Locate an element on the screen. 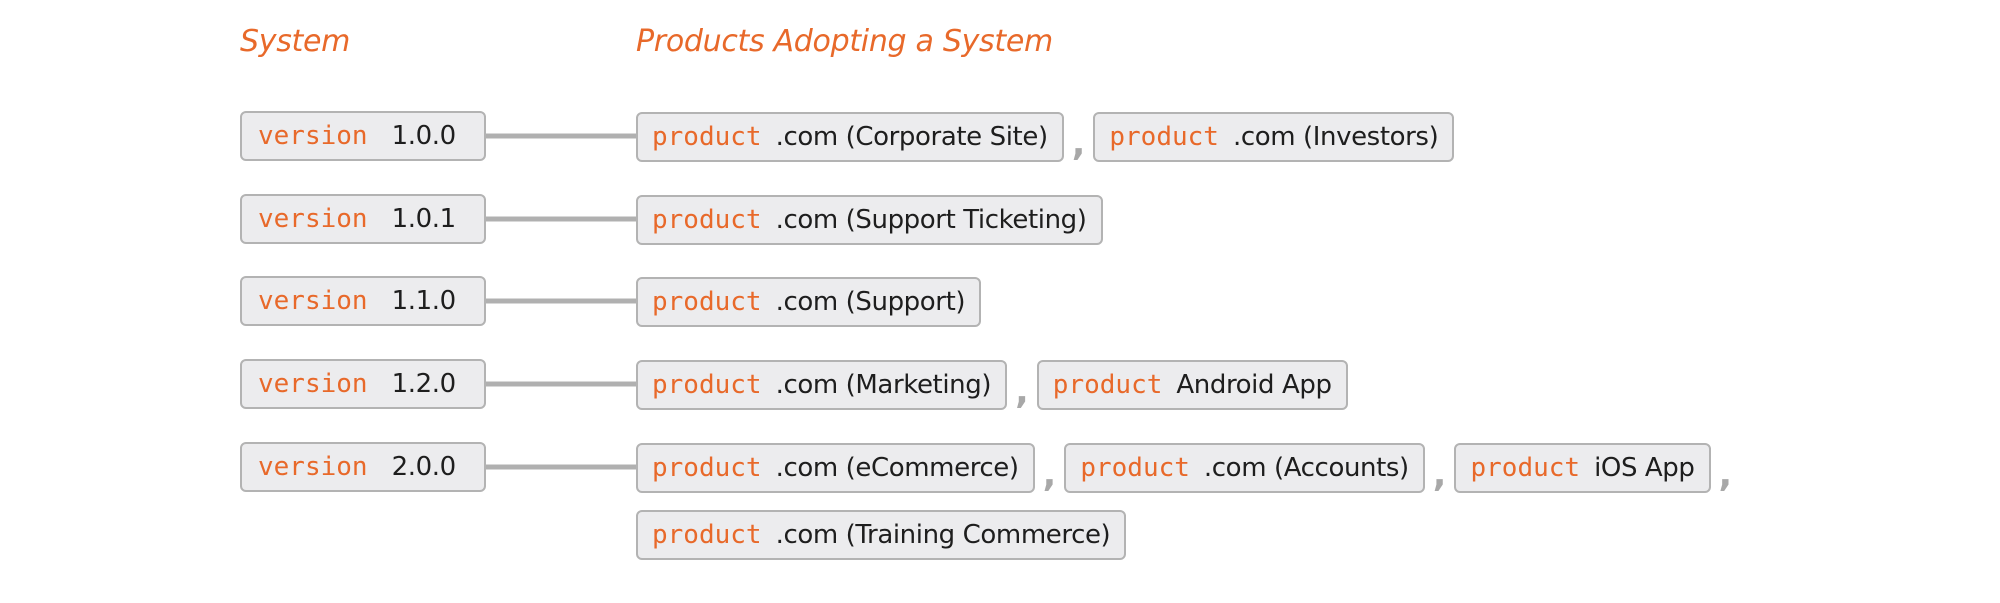  products-line: product .com (Training Commerce) is located at coordinates (881, 535).